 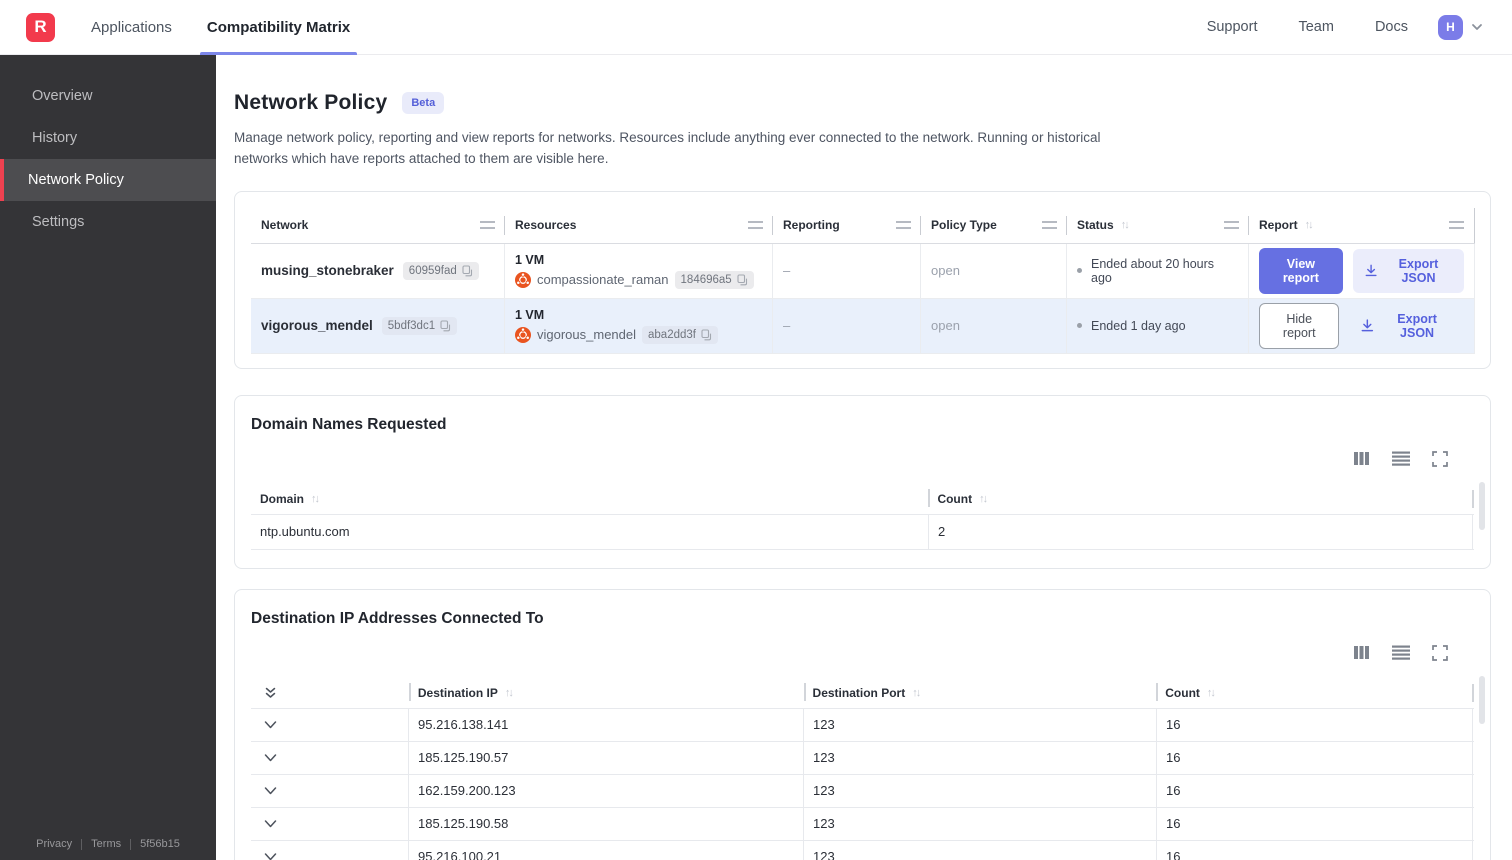 I want to click on privacy-link: Privacy, so click(x=54, y=844).